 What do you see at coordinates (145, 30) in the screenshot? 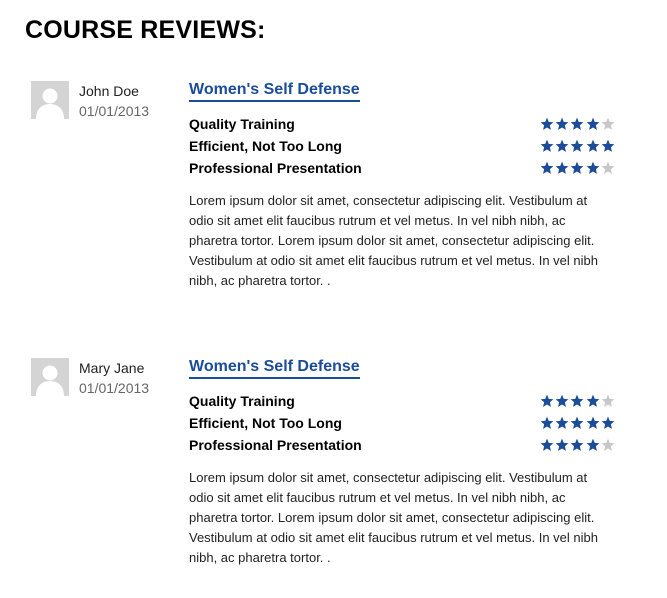
I see `page-title: COURSE REVIEWS:` at bounding box center [145, 30].